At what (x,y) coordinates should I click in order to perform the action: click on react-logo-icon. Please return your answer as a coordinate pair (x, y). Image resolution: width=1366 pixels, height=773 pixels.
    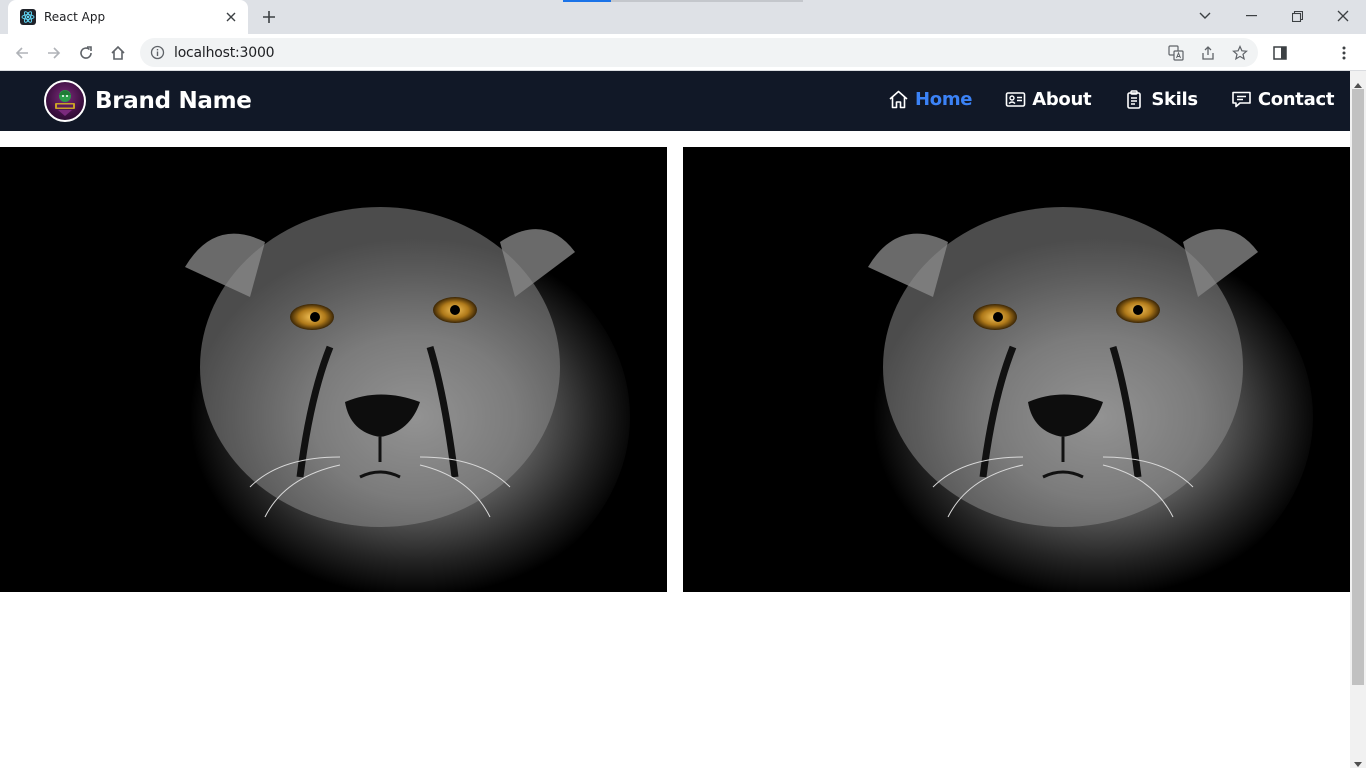
    Looking at the image, I should click on (28, 17).